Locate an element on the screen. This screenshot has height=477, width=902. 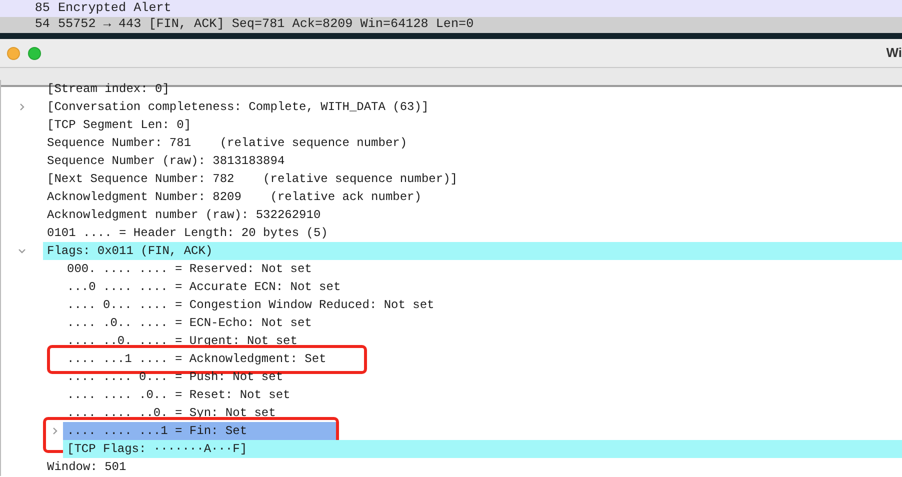
tree-item: Flags: 0x011 (FIN, ACK) is located at coordinates (472, 251).